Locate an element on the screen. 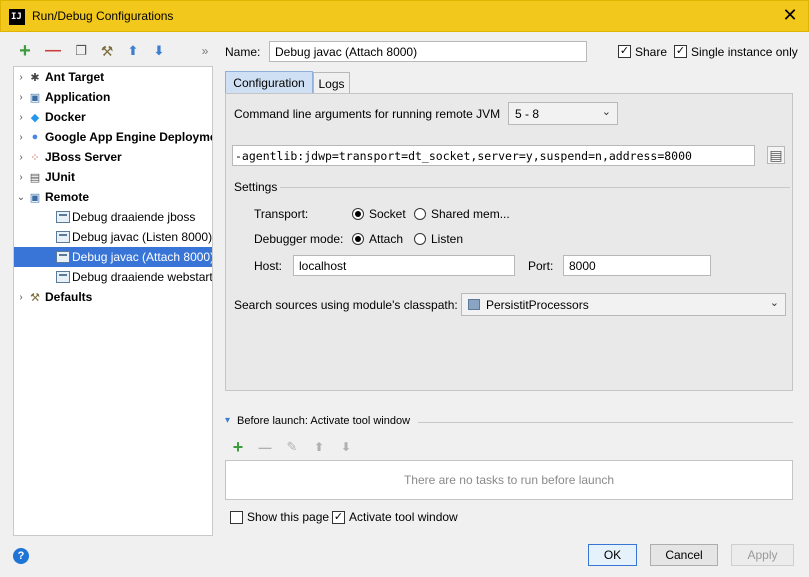 This screenshot has width=809, height=577. search-sources-label: Search sources using module's classpath: is located at coordinates (346, 305).